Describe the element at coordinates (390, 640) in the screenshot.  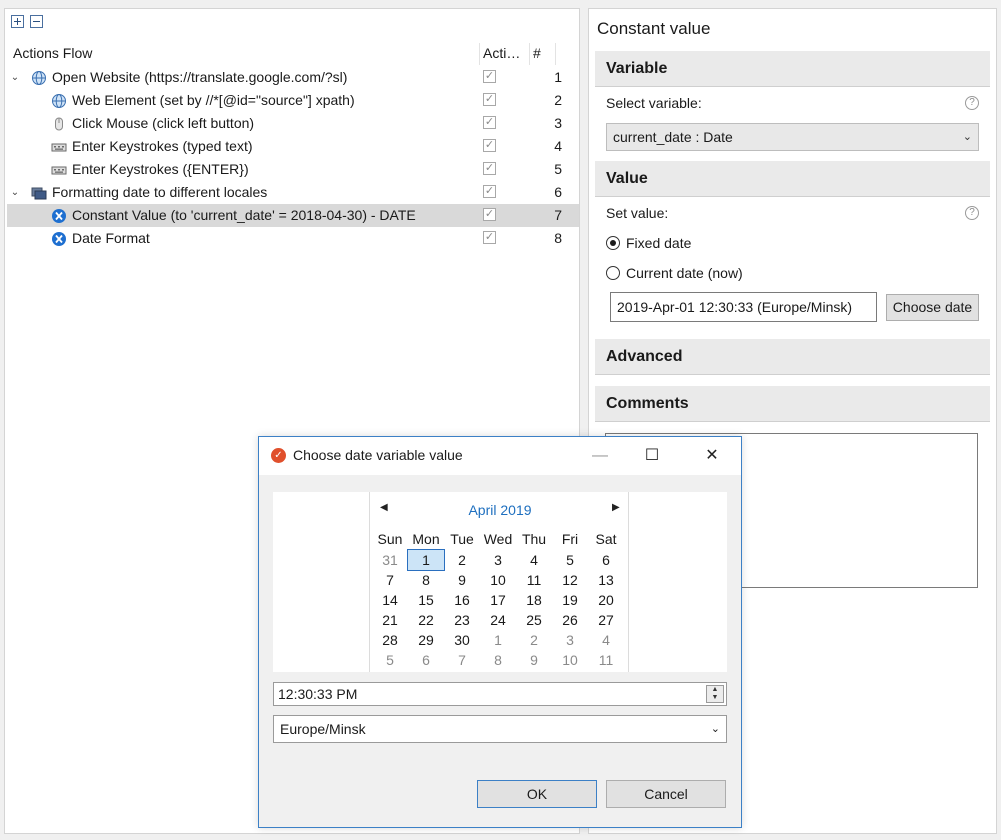
I see `calendar-day: 28` at that location.